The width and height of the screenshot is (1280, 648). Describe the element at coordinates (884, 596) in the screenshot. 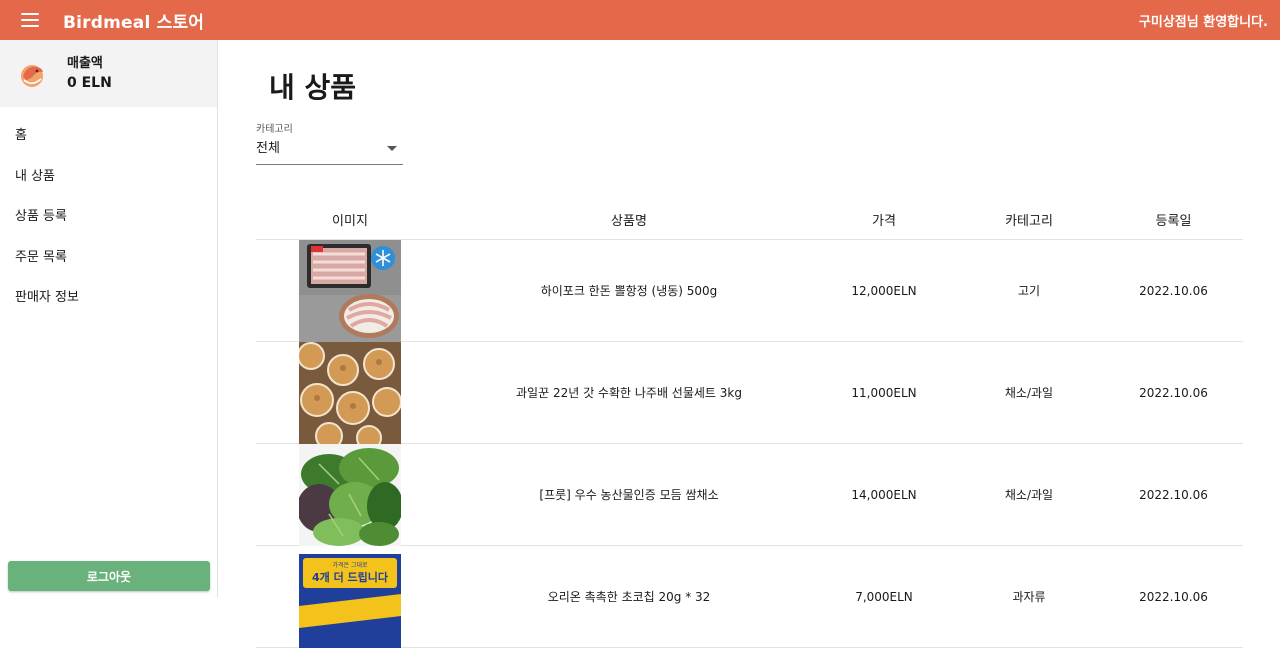

I see `product-price: 7,000ELN` at that location.